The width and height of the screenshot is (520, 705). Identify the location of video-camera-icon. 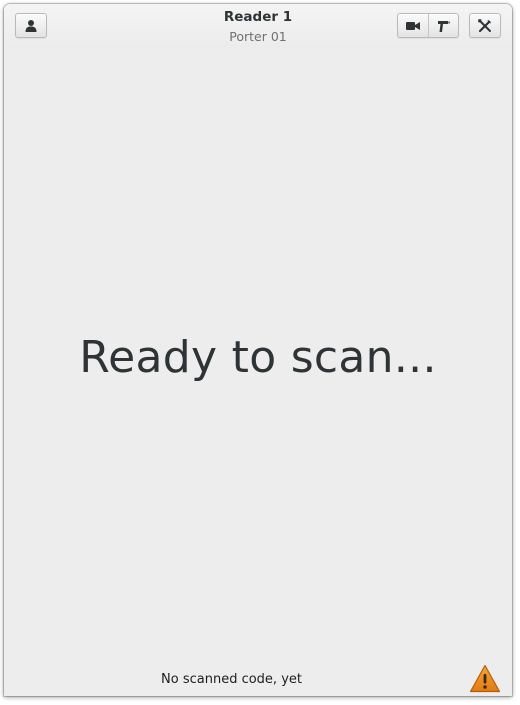
(413, 26).